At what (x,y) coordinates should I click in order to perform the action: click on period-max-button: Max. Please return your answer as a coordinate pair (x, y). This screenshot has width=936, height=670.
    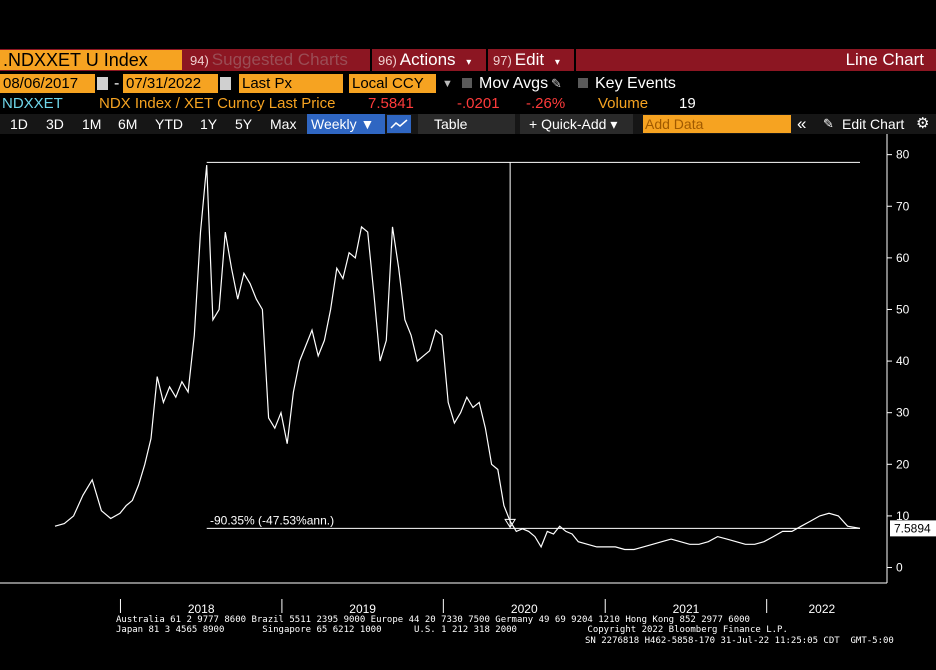
    Looking at the image, I should click on (283, 124).